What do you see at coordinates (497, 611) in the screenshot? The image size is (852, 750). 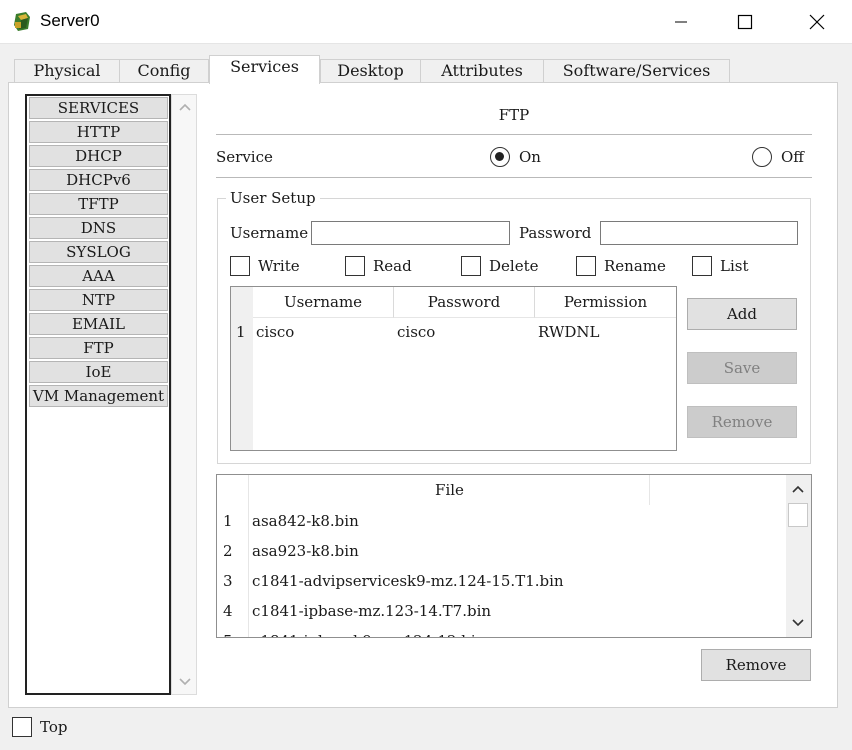 I see `file-row: 4 c1841-ipbase-mz.123-14.T7.bin` at bounding box center [497, 611].